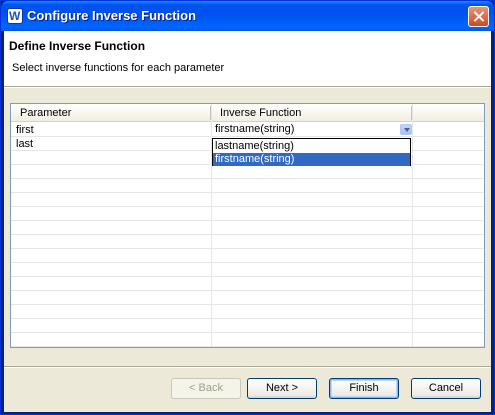 Image resolution: width=495 pixels, height=415 pixels. I want to click on cancel-button: Cancel, so click(446, 388).